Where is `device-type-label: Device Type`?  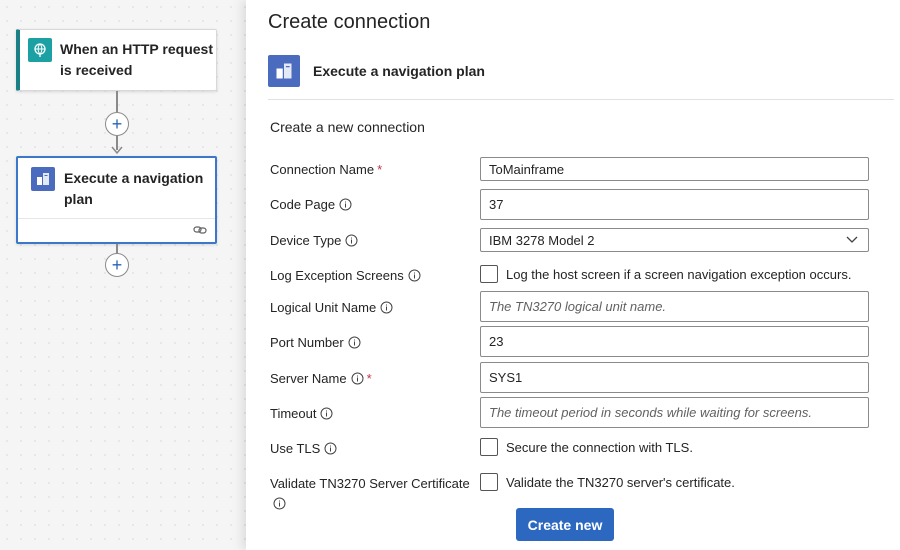 device-type-label: Device Type is located at coordinates (314, 240).